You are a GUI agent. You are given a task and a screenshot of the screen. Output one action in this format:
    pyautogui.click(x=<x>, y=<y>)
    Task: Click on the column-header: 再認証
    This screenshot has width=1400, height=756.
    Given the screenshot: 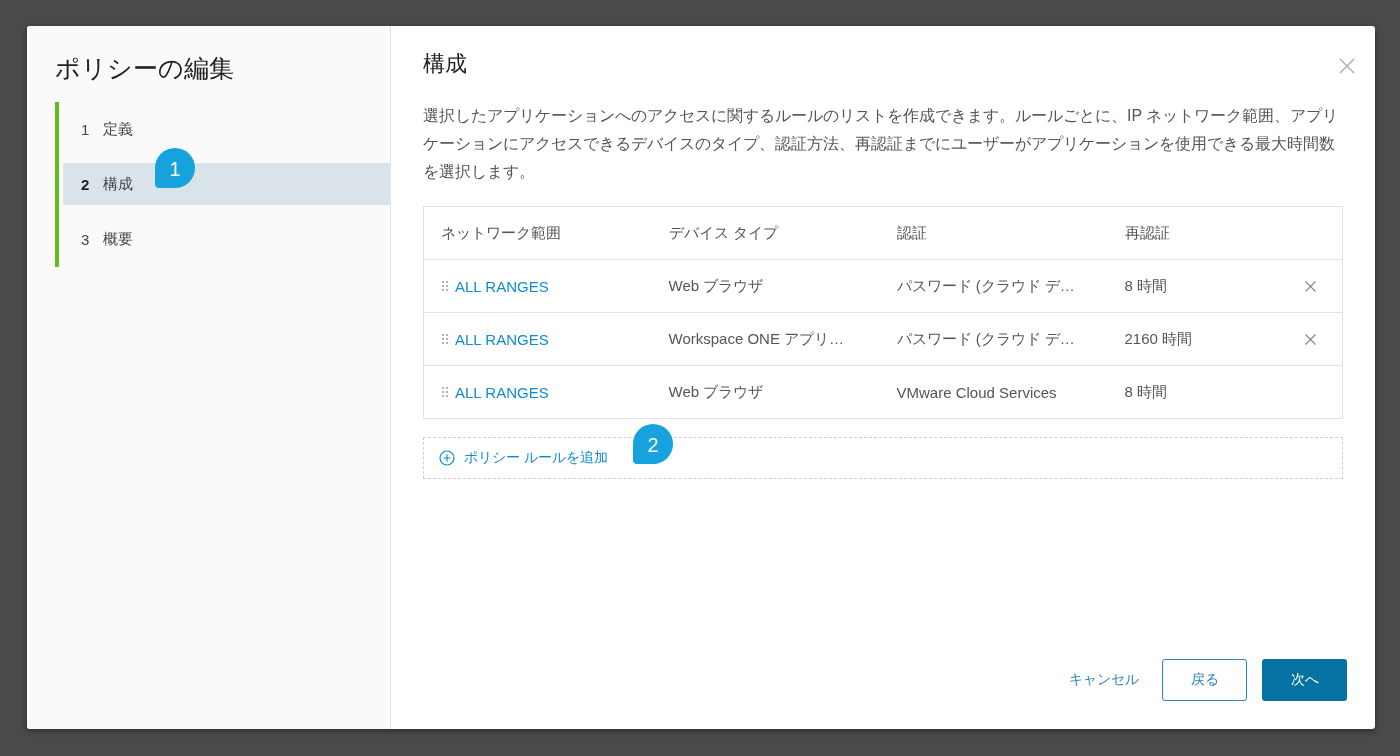 What is the action you would take?
    pyautogui.click(x=1197, y=233)
    